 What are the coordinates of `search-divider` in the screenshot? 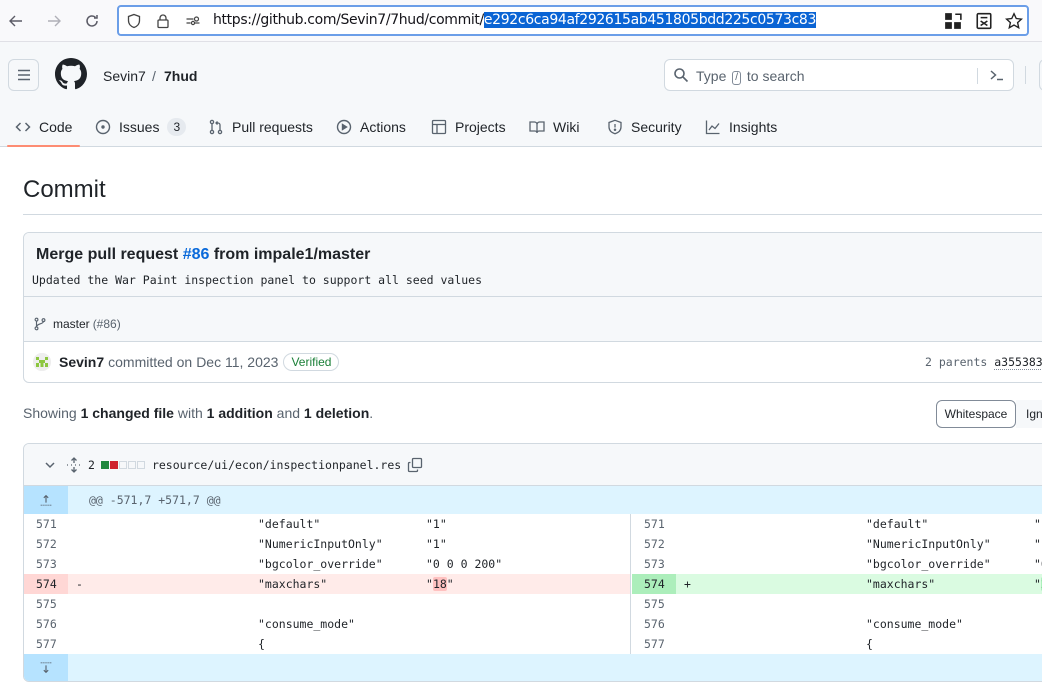 It's located at (977, 76).